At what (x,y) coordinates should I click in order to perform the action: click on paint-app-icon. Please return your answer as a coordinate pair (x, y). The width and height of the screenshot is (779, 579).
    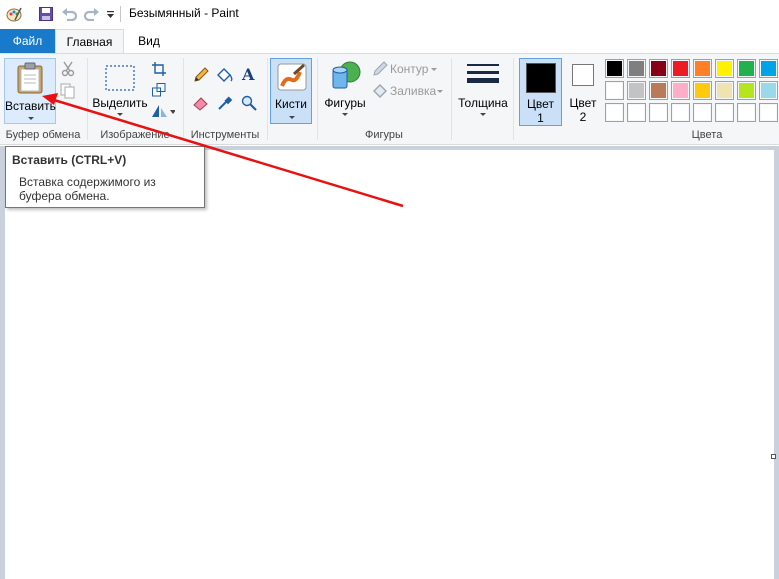
    Looking at the image, I should click on (14, 14).